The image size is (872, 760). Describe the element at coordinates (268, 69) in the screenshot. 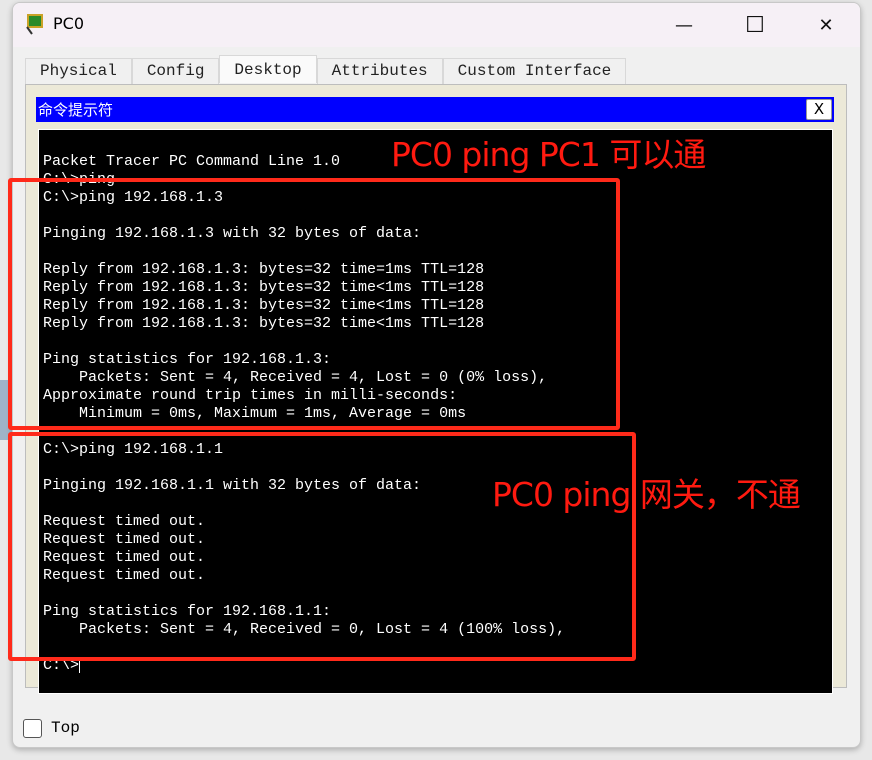

I see `tab-desktop: Desktop` at that location.